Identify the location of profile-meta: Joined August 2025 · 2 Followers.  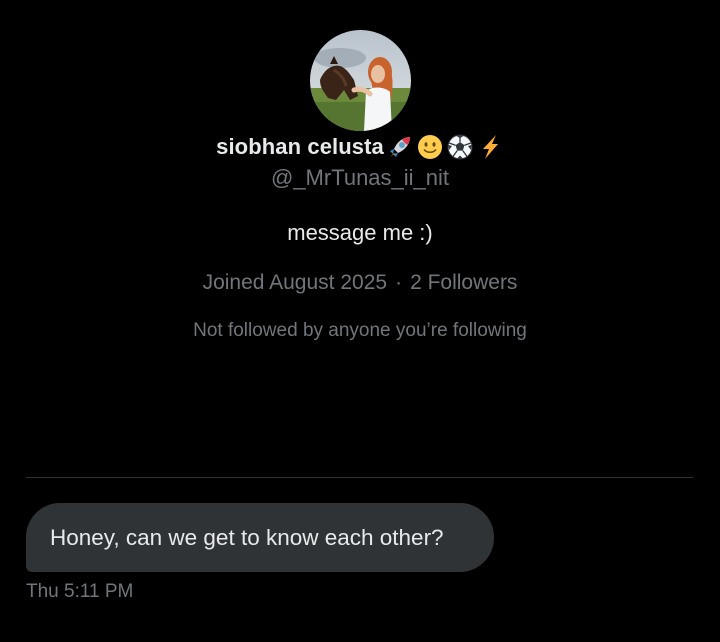
(360, 283).